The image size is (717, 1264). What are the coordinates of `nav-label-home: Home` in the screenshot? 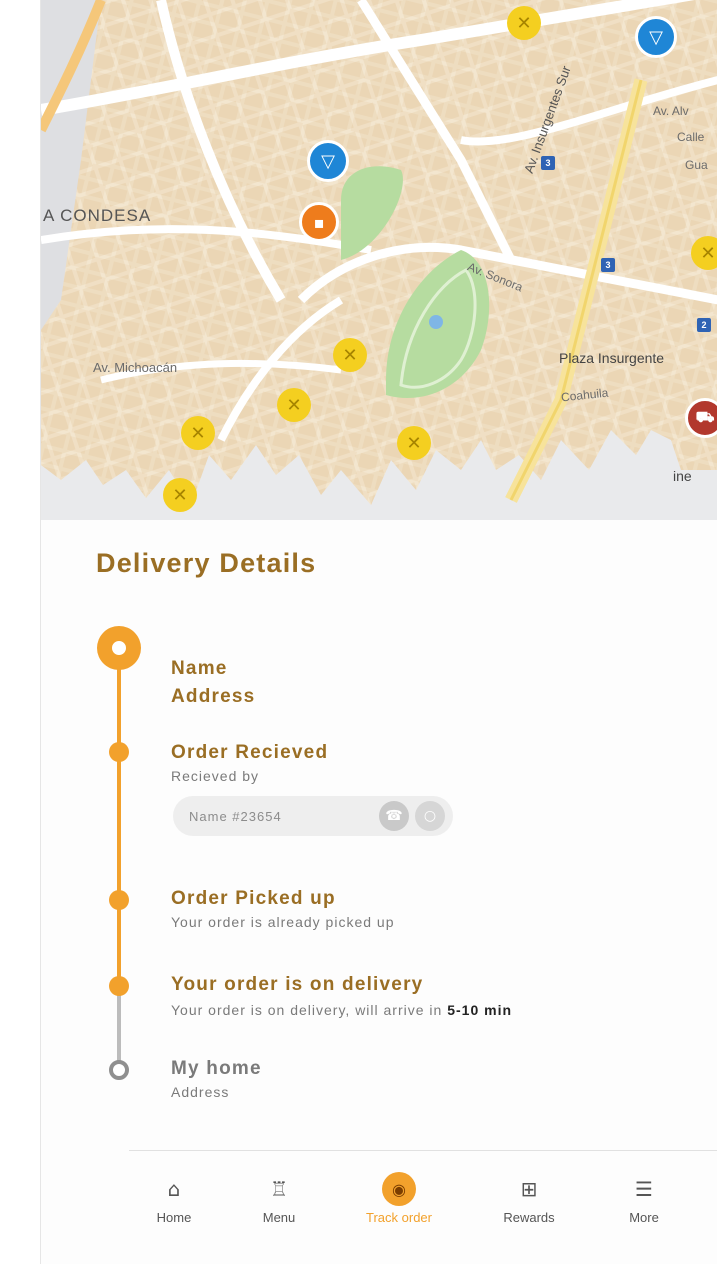 It's located at (174, 1217).